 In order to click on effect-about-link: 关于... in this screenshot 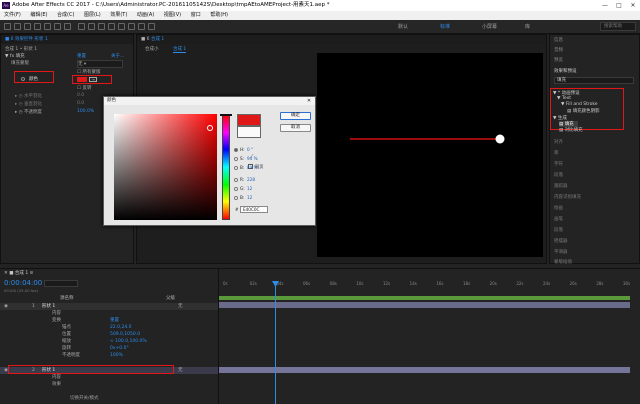, I will do `click(117, 56)`.